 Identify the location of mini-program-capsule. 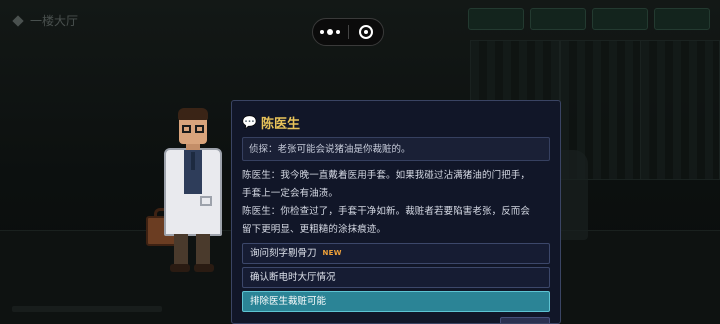
(348, 32).